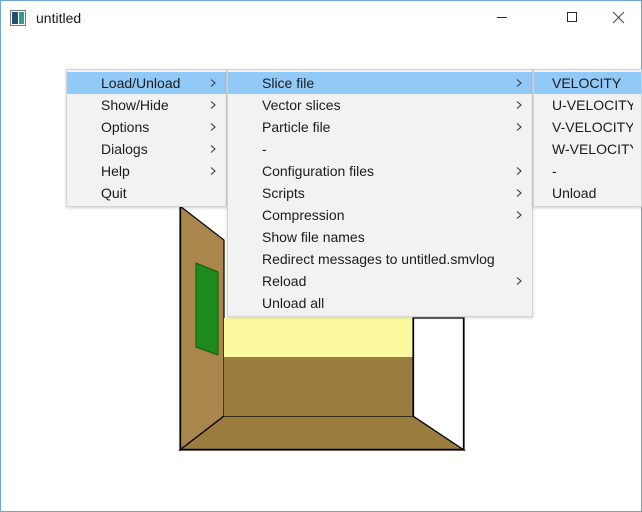 Image resolution: width=642 pixels, height=512 pixels. I want to click on menu-item-configuration-files: Configuration files, so click(380, 171).